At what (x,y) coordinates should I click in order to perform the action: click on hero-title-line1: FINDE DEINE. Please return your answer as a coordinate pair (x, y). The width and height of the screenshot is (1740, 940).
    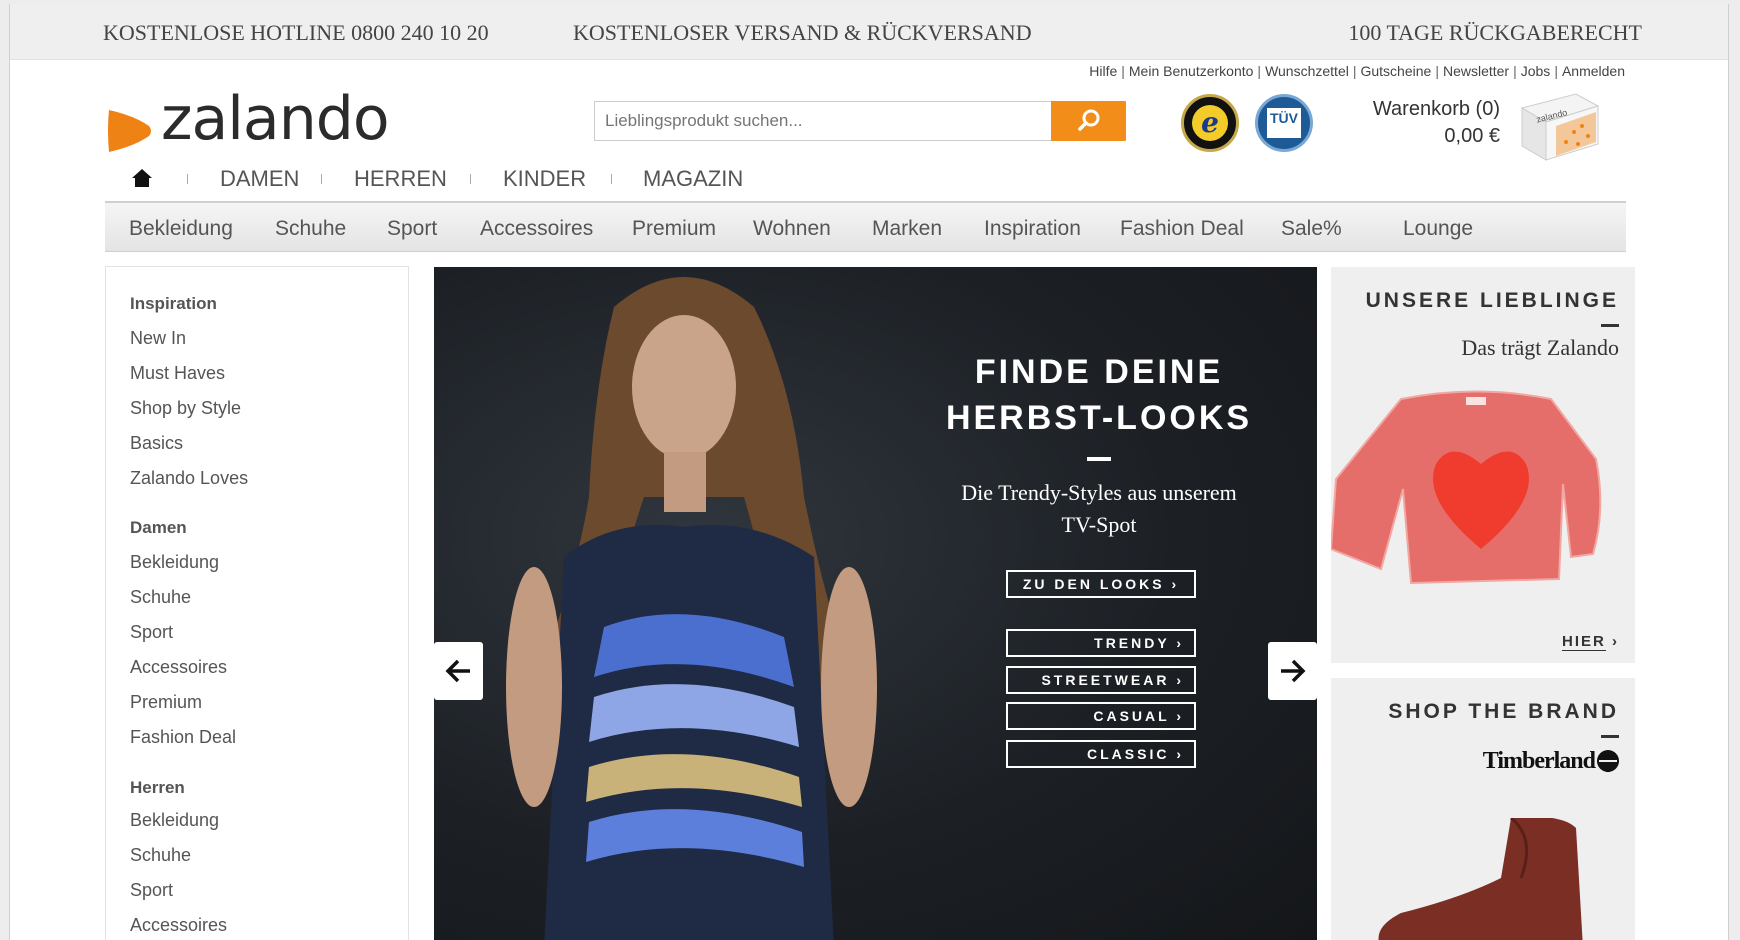
    Looking at the image, I should click on (1099, 372).